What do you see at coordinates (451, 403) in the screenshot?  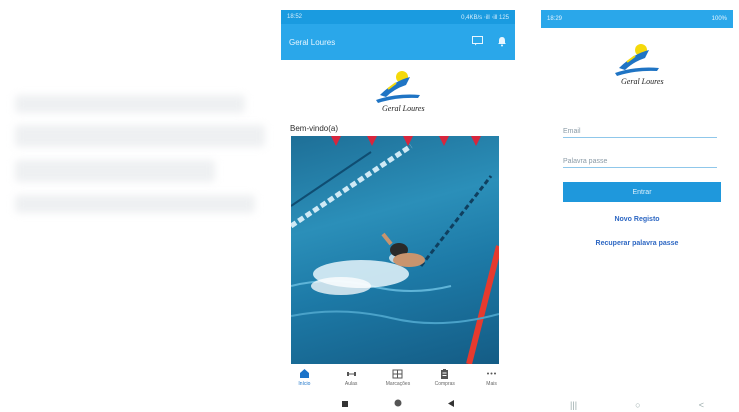 I see `back-icon` at bounding box center [451, 403].